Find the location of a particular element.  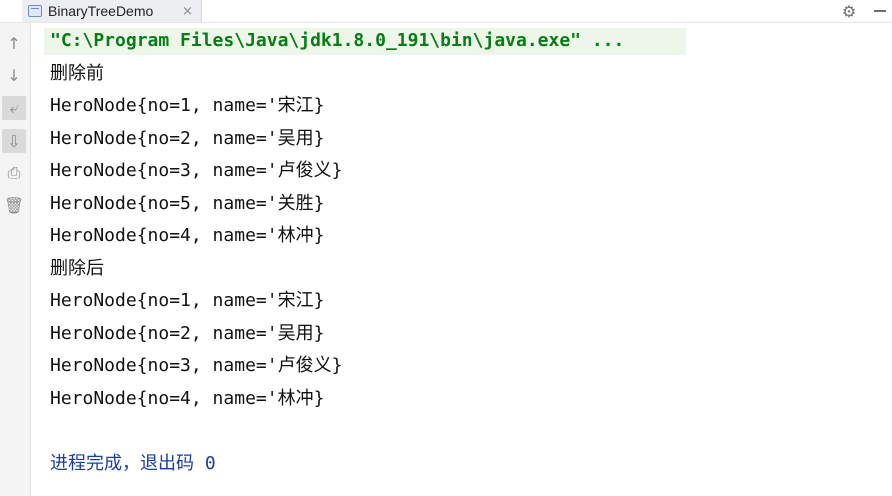

tab-title: BinaryTreeDemo is located at coordinates (101, 11).